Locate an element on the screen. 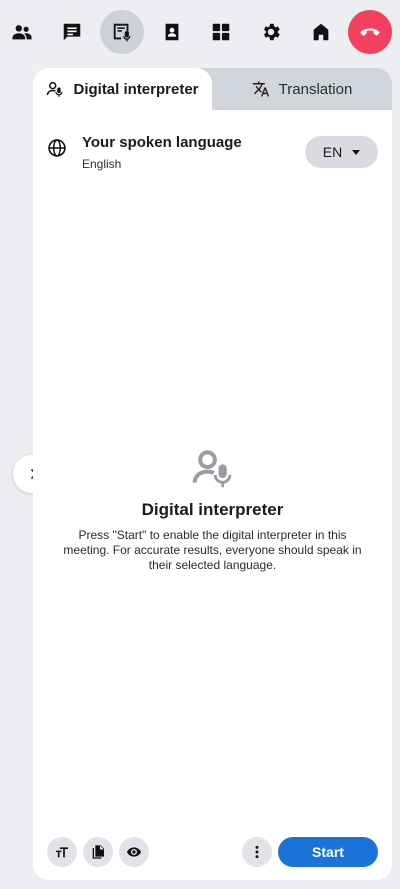 The height and width of the screenshot is (889, 400). apps-icon is located at coordinates (221, 32).